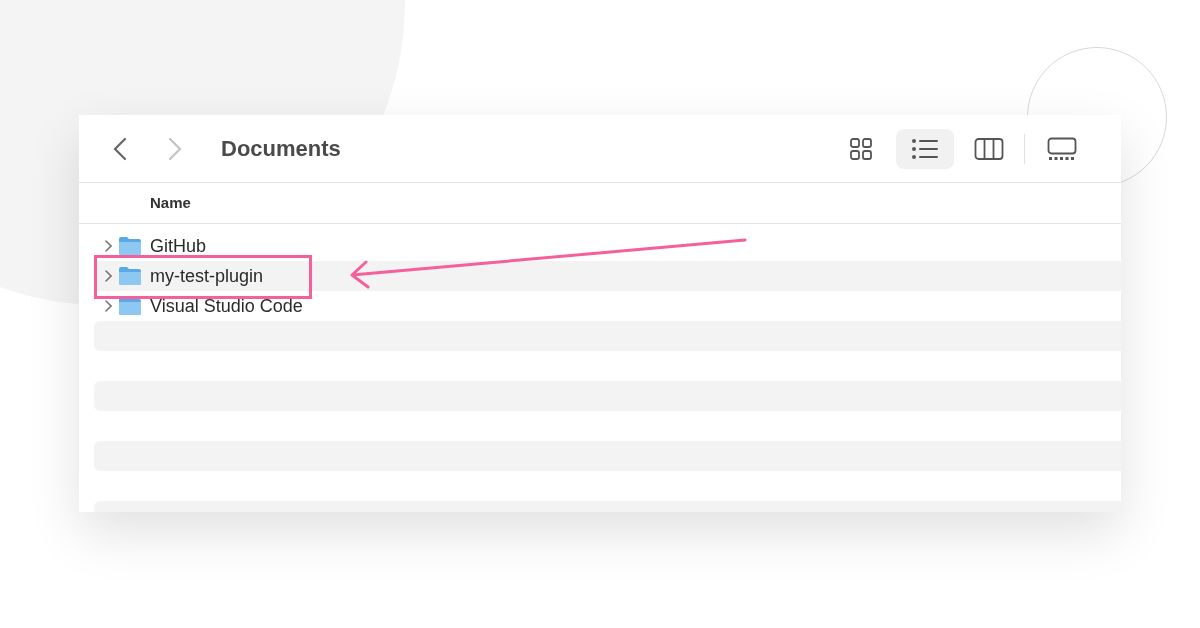 This screenshot has width=1200, height=628. I want to click on list-view-icon, so click(925, 148).